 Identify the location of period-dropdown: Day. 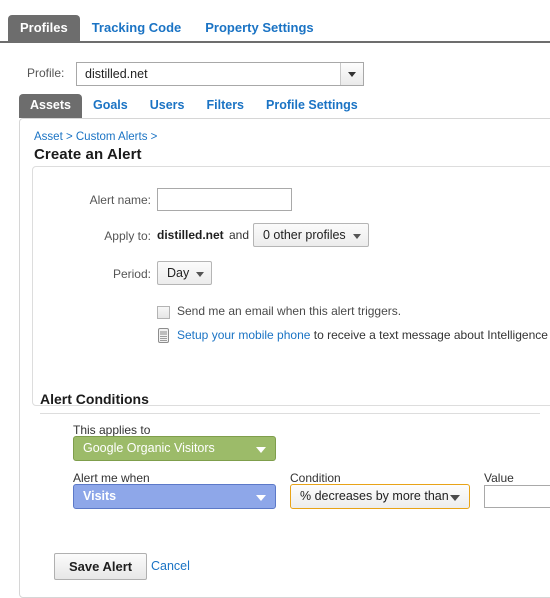
(185, 273).